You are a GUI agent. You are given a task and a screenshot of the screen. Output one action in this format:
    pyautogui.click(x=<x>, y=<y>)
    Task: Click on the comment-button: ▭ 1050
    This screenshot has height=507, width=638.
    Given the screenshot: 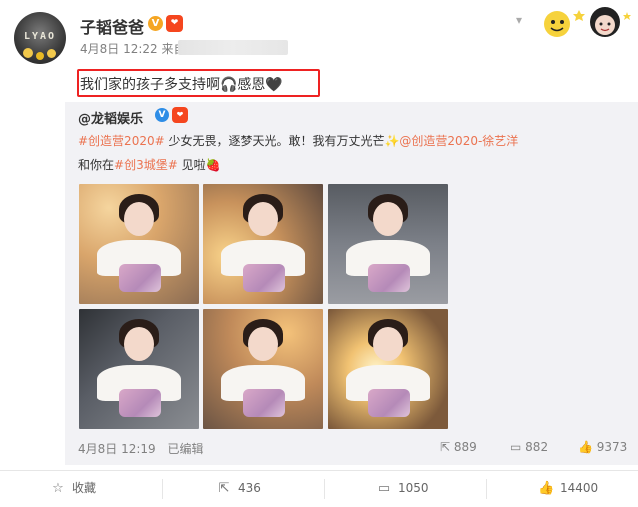 What is the action you would take?
    pyautogui.click(x=402, y=489)
    